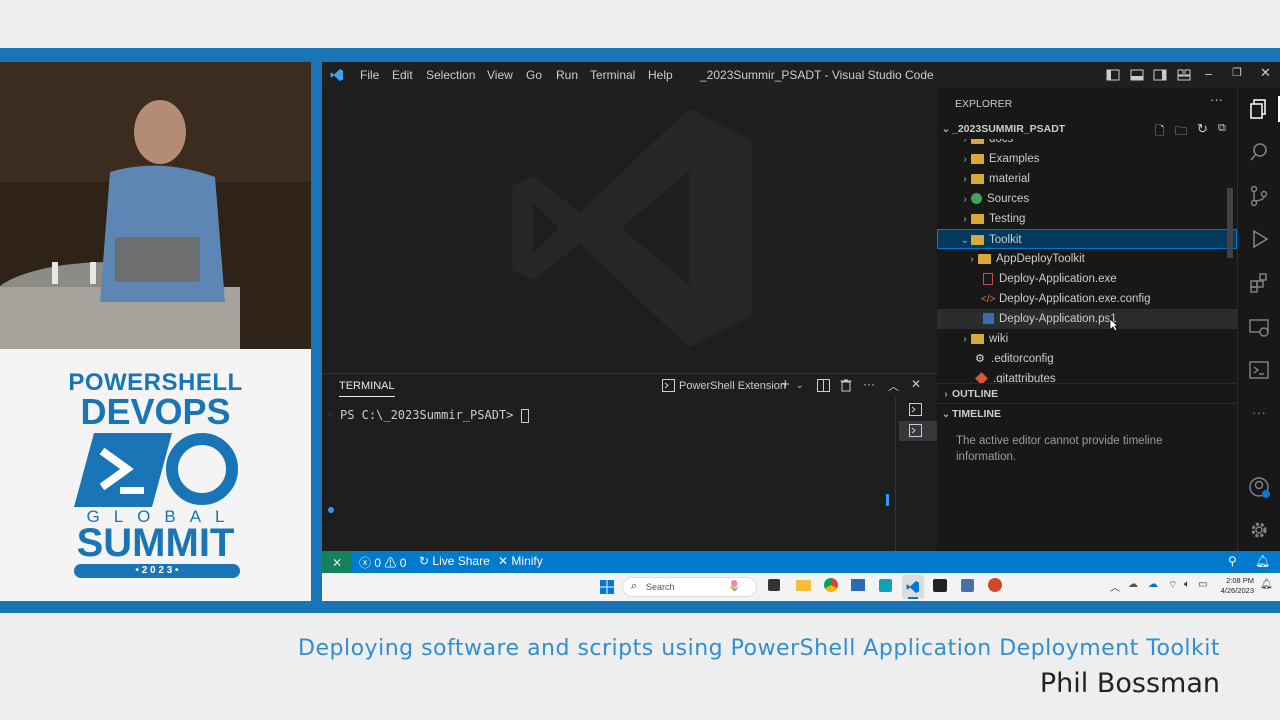 The height and width of the screenshot is (720, 1280). What do you see at coordinates (977, 239) in the screenshot?
I see `folder-open-icon` at bounding box center [977, 239].